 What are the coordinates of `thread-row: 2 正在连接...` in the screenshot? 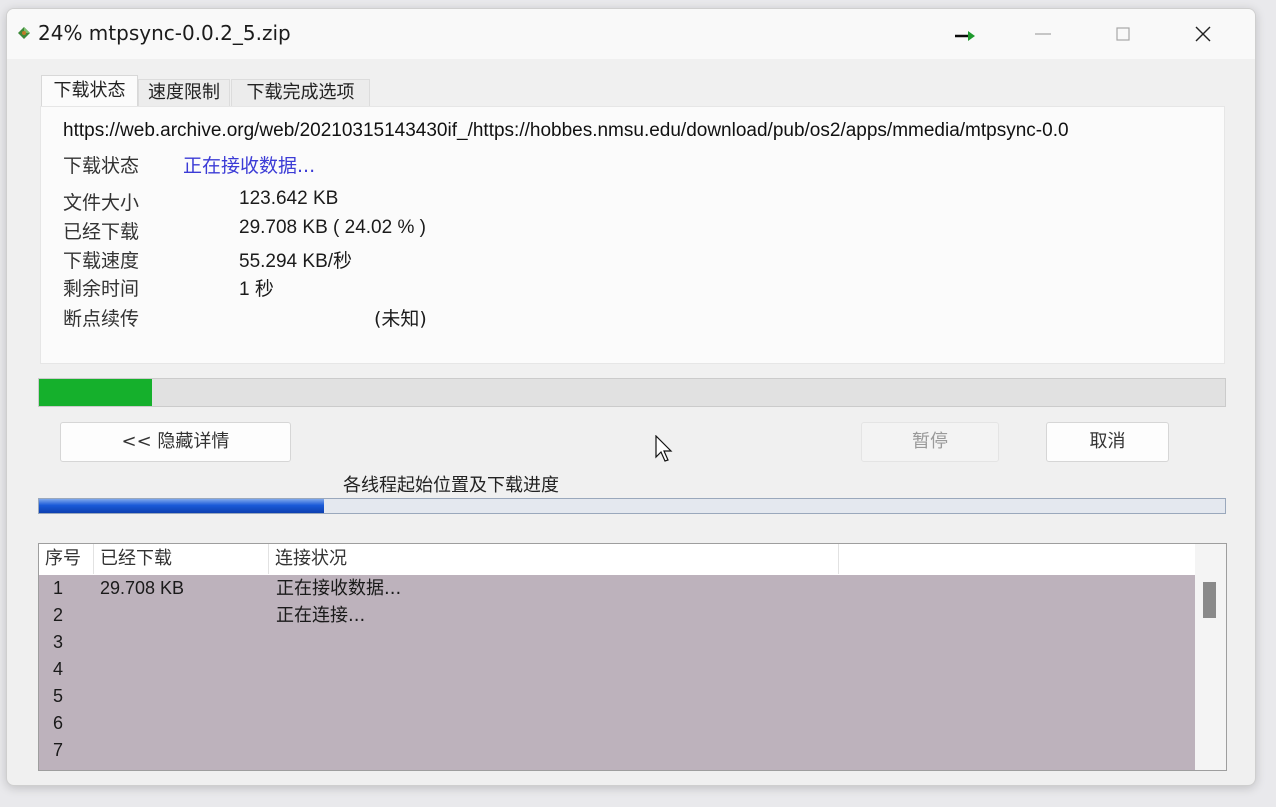 It's located at (617, 615).